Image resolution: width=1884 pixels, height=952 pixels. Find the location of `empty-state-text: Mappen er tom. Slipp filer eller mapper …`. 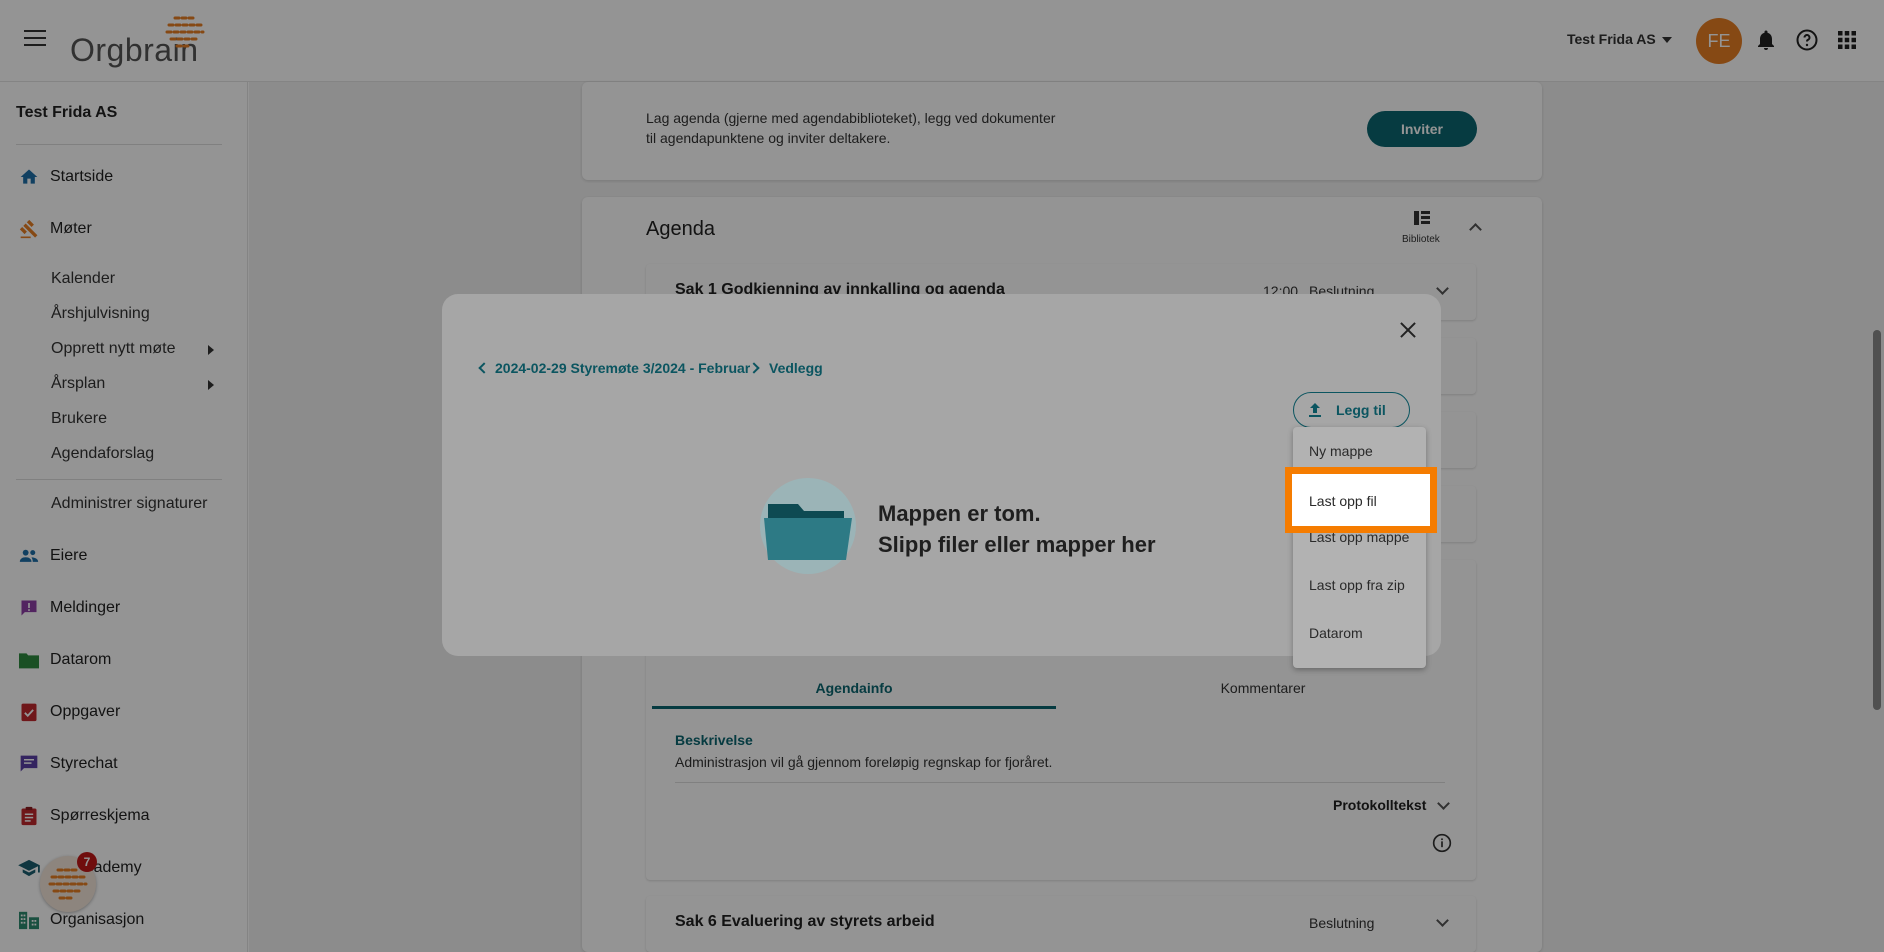

empty-state-text: Mappen er tom. Slipp filer eller mapper … is located at coordinates (1017, 529).